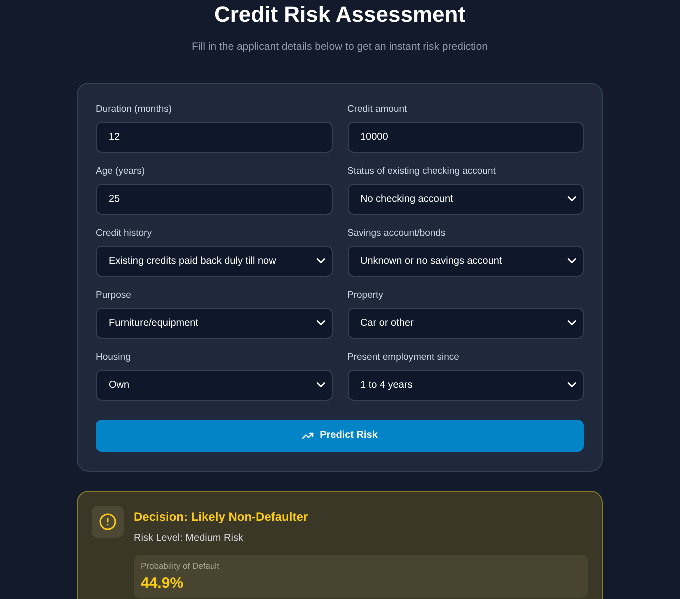  Describe the element at coordinates (466, 261) in the screenshot. I see `dropdown: Unknown or no savings account` at that location.